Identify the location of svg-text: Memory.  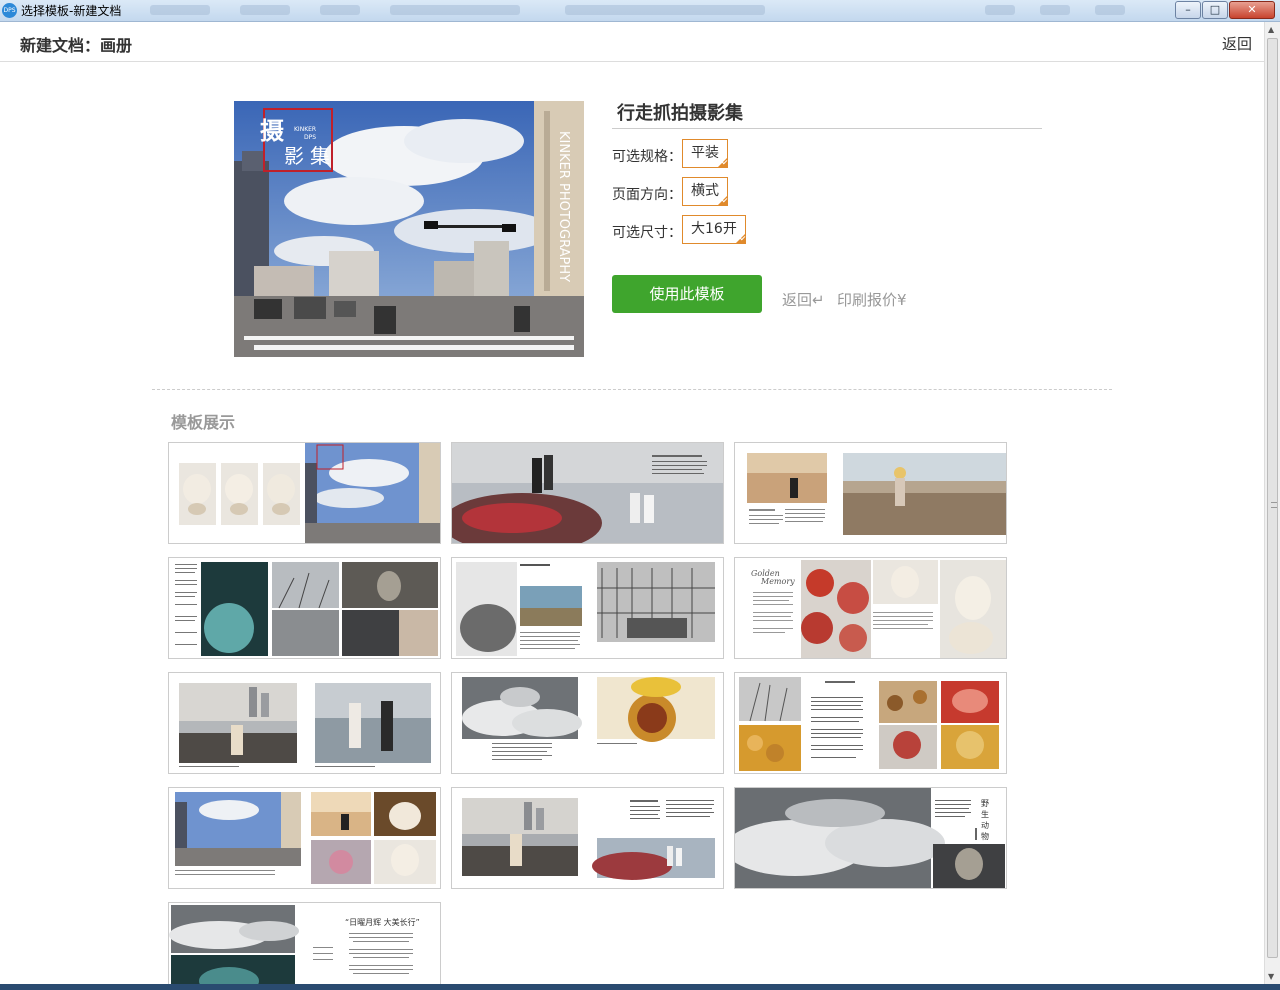
(777, 581).